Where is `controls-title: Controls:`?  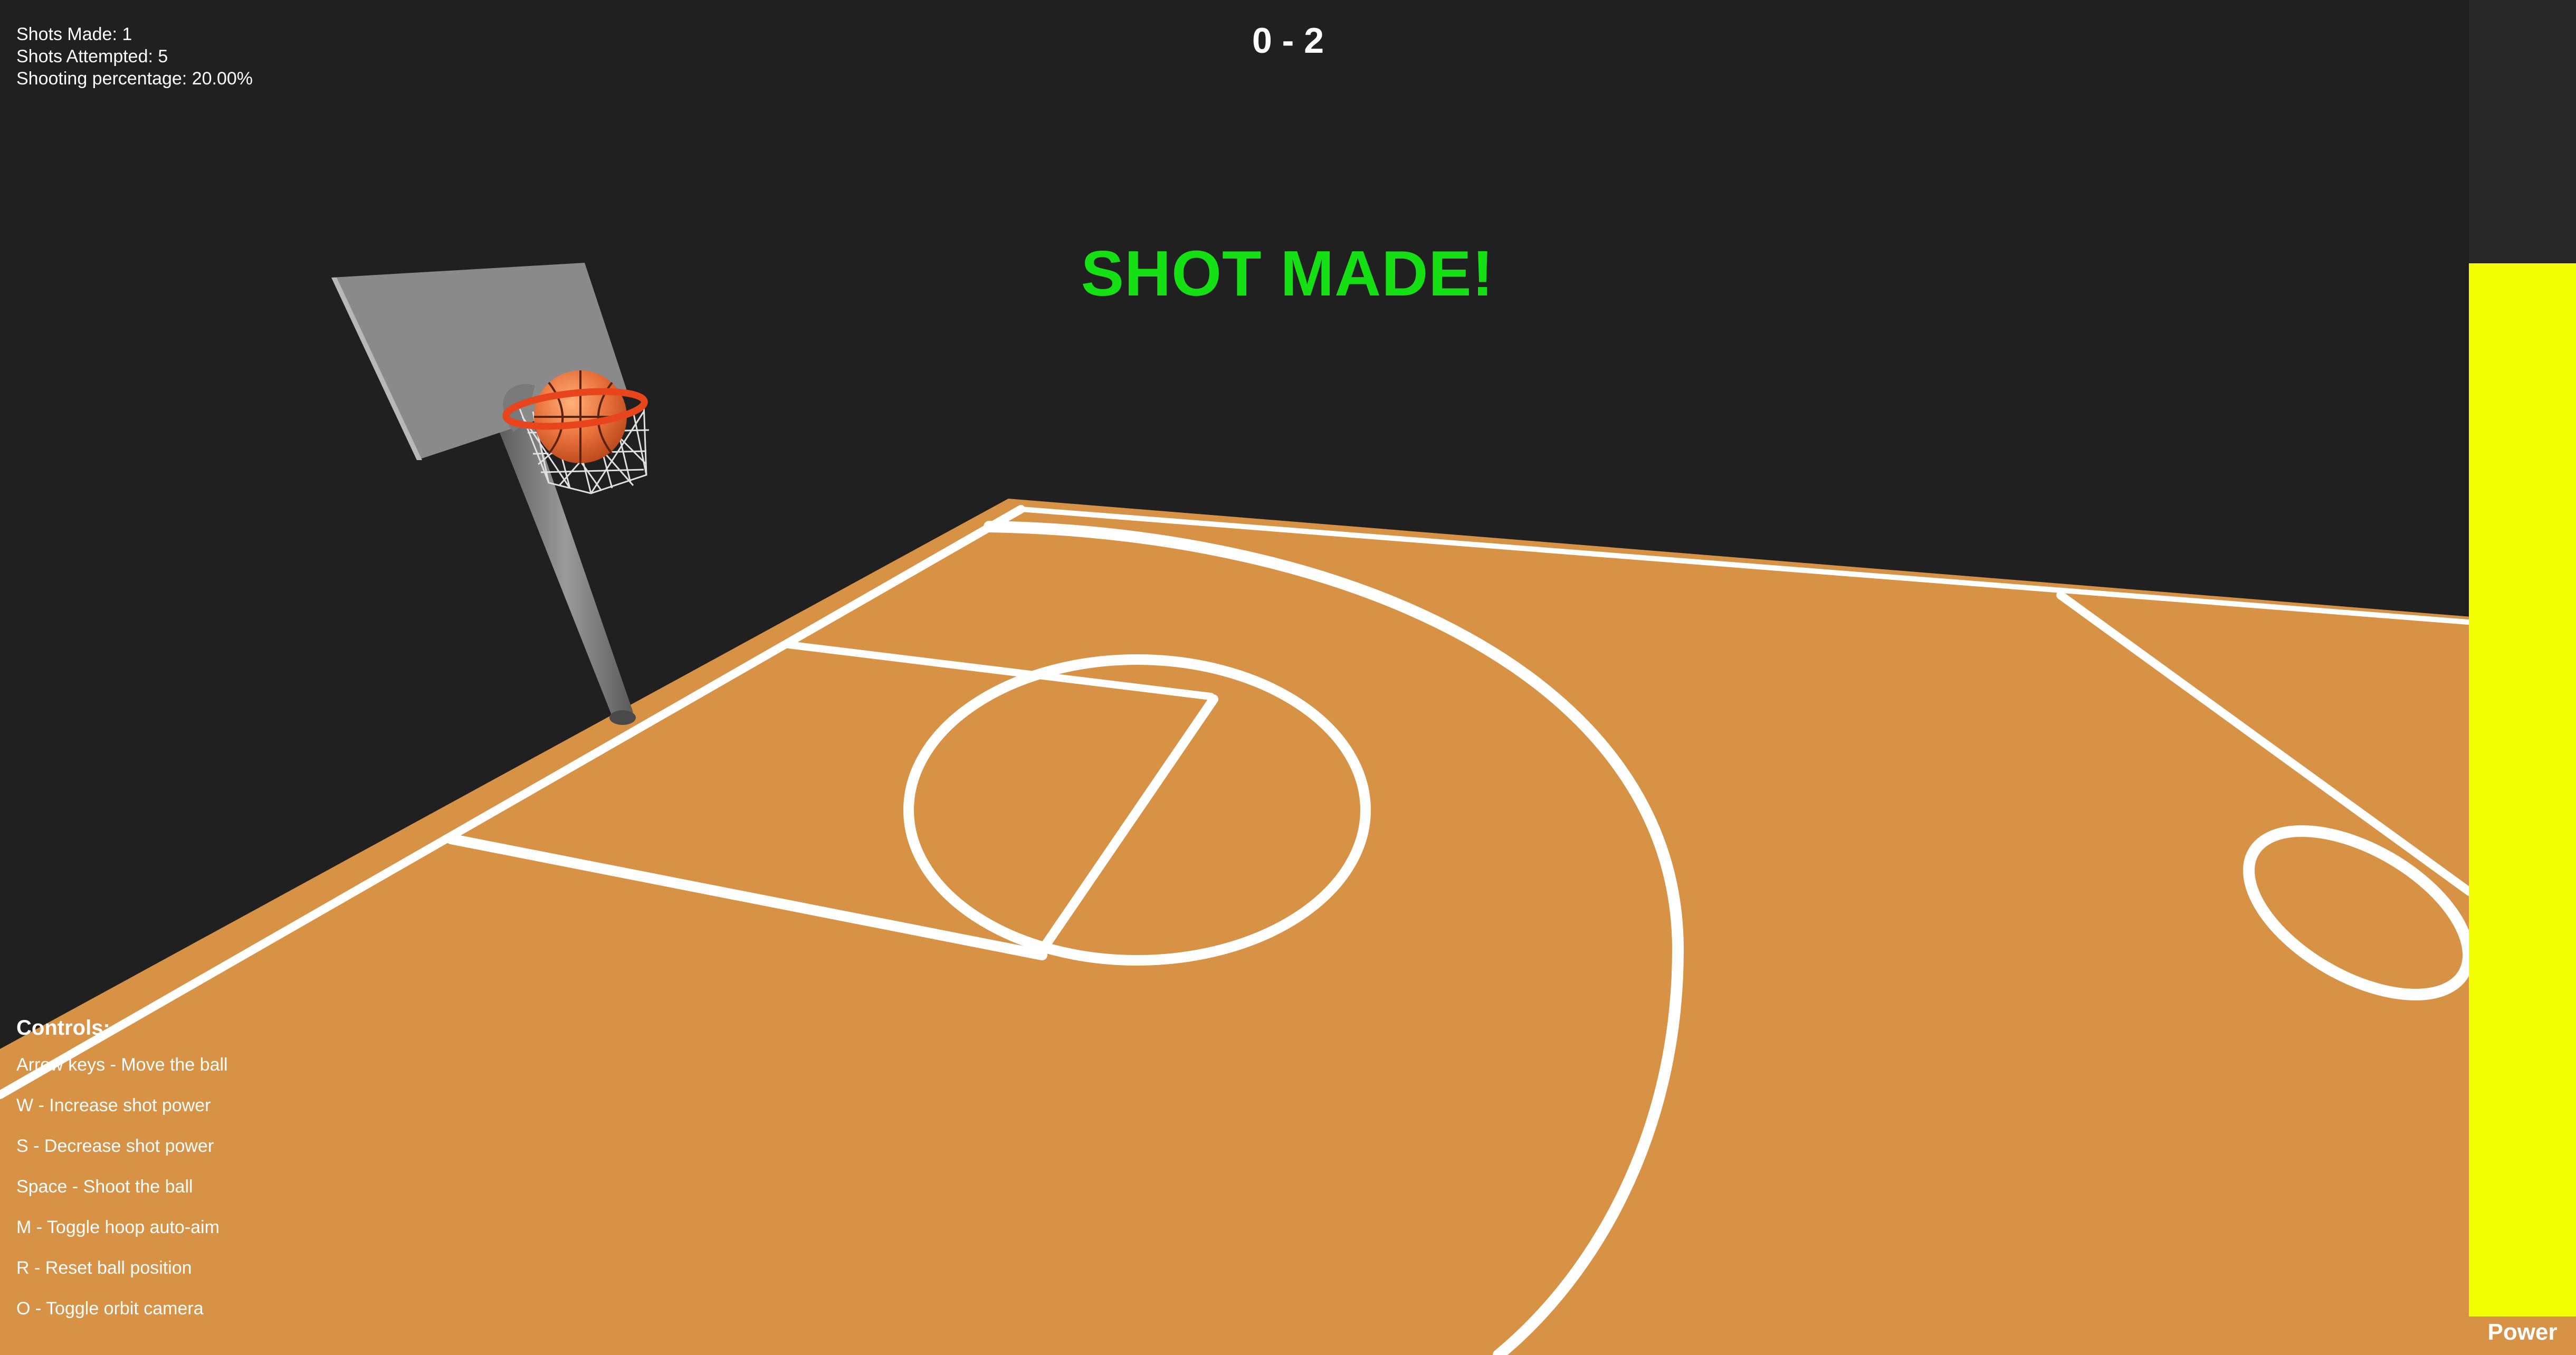
controls-title: Controls: is located at coordinates (63, 1027).